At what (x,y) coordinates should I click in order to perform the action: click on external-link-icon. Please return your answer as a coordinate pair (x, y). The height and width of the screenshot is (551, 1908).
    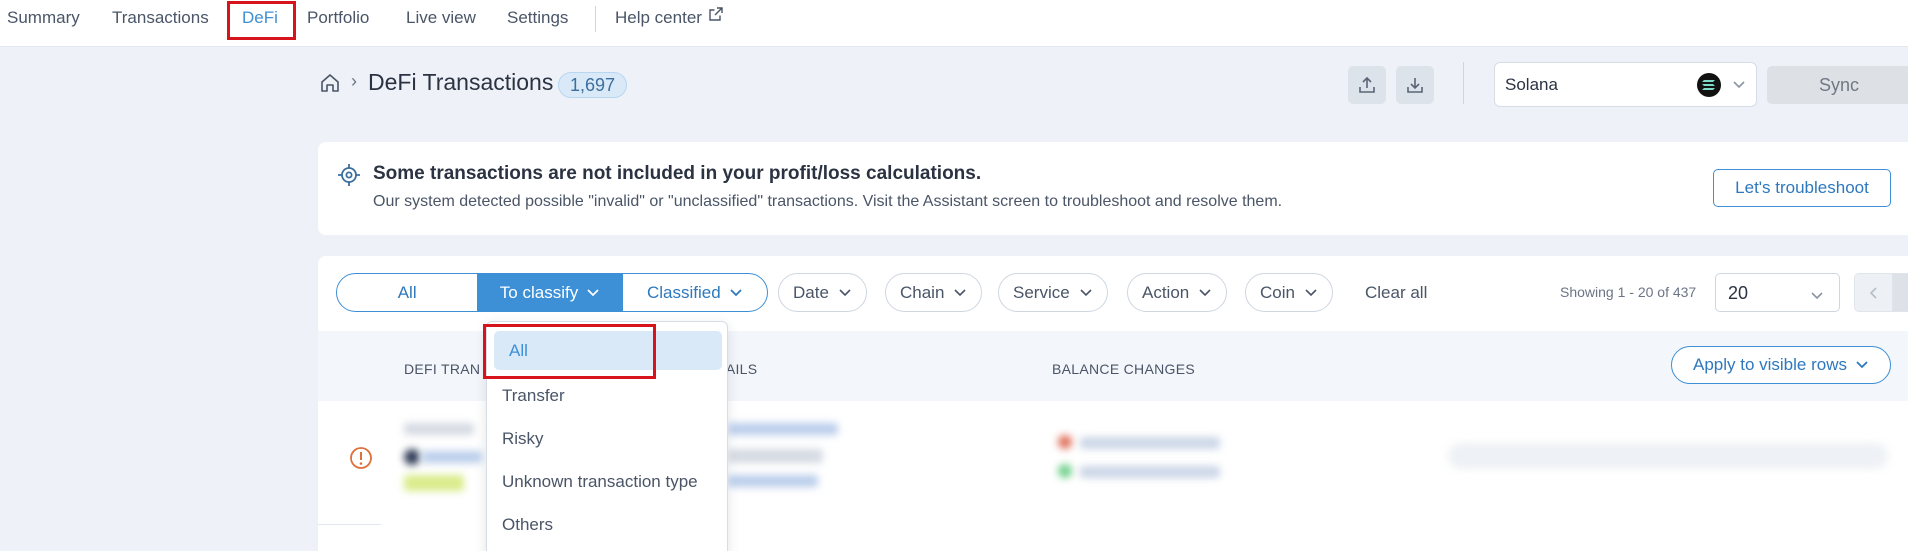
    Looking at the image, I should click on (716, 17).